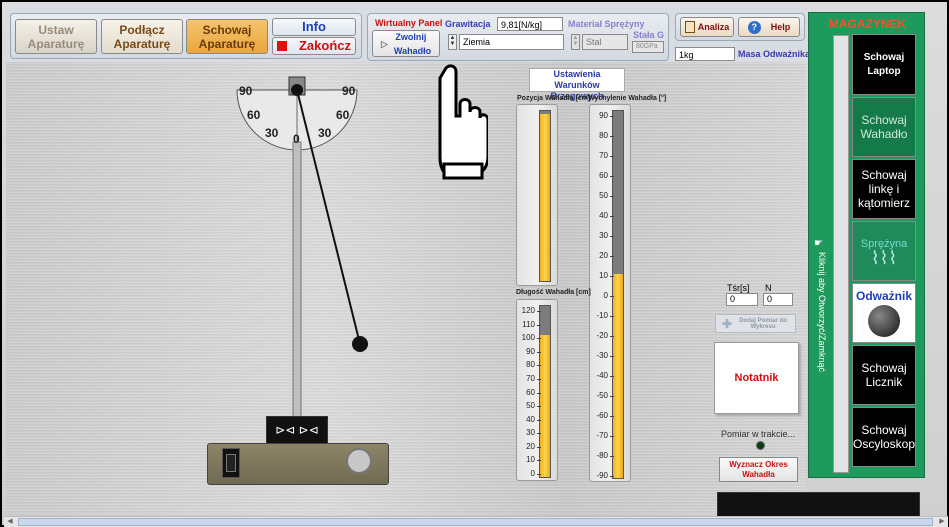 The image size is (949, 527). Describe the element at coordinates (602, 415) in the screenshot. I see `deflection-tick-label: -60` at that location.